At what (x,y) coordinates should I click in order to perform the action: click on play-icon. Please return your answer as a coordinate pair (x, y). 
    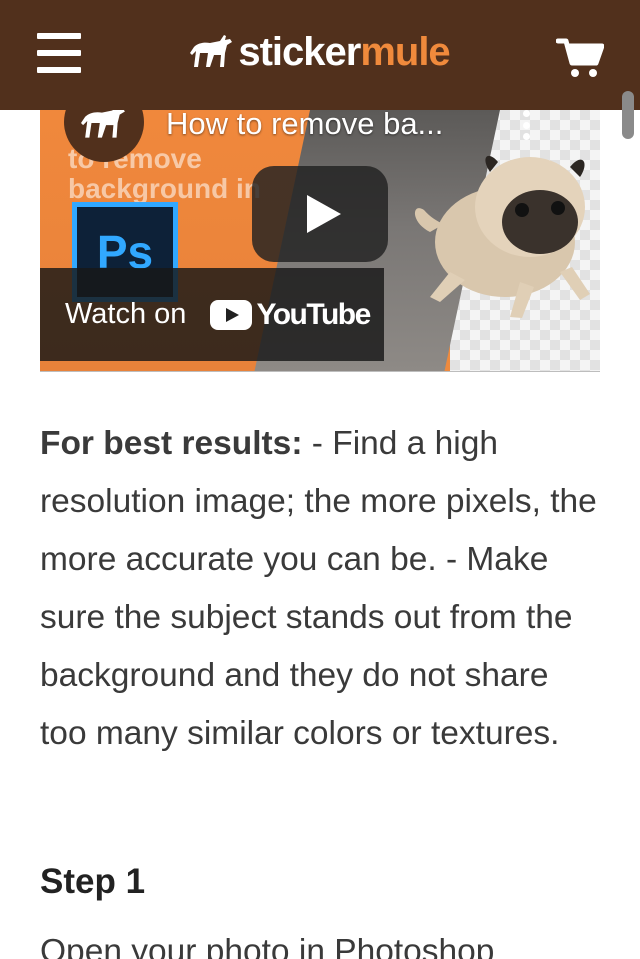
    Looking at the image, I should click on (324, 214).